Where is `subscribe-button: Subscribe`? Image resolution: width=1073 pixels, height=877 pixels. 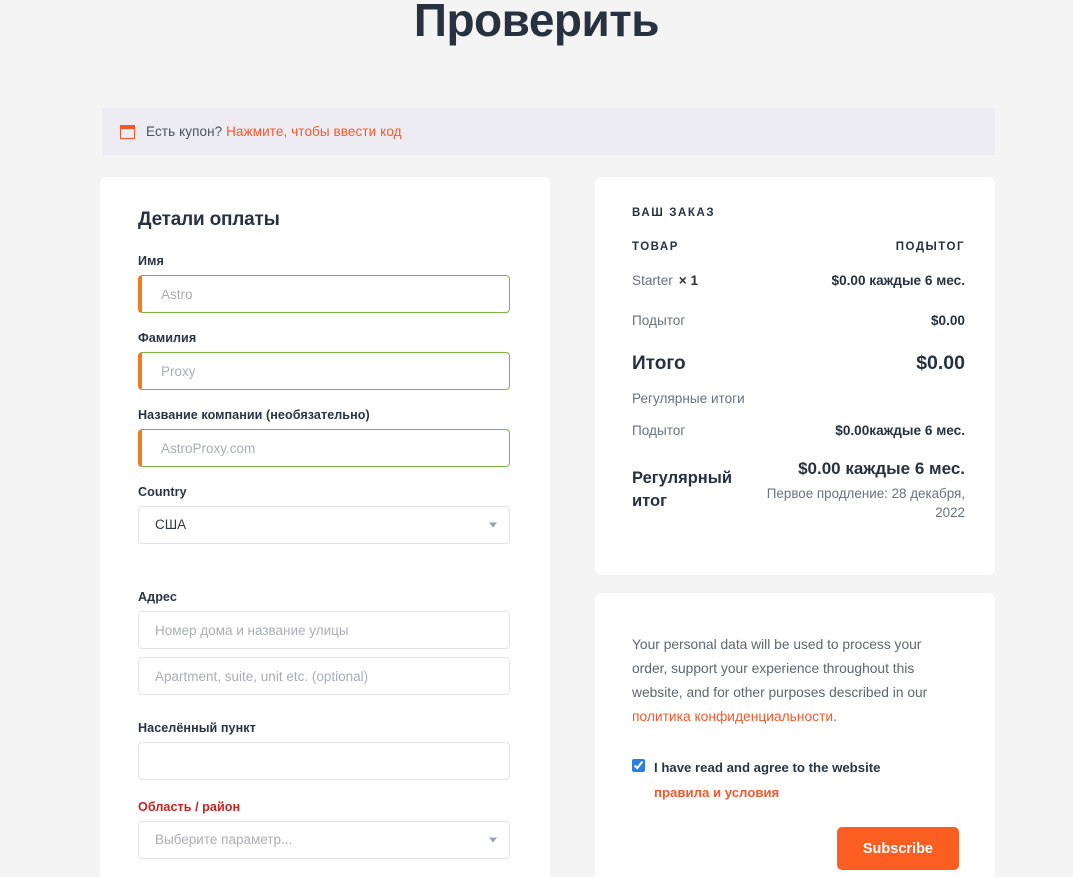 subscribe-button: Subscribe is located at coordinates (897, 849).